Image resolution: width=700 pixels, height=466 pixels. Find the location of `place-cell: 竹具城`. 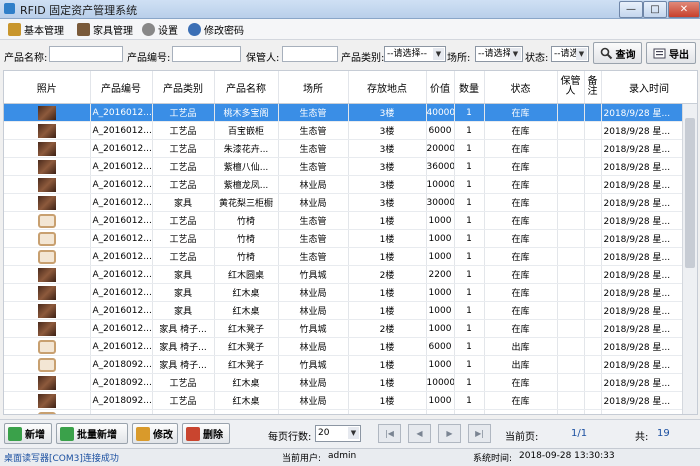

place-cell: 竹具城 is located at coordinates (313, 411).